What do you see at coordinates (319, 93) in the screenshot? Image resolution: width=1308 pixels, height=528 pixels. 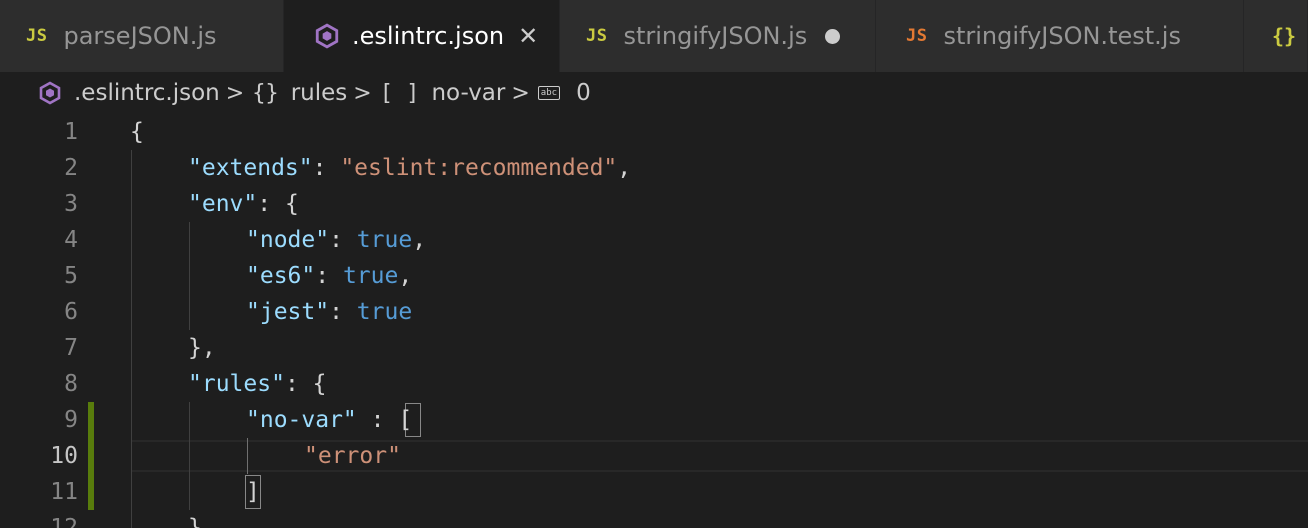 I see `breadcrumb-rules: rules` at bounding box center [319, 93].